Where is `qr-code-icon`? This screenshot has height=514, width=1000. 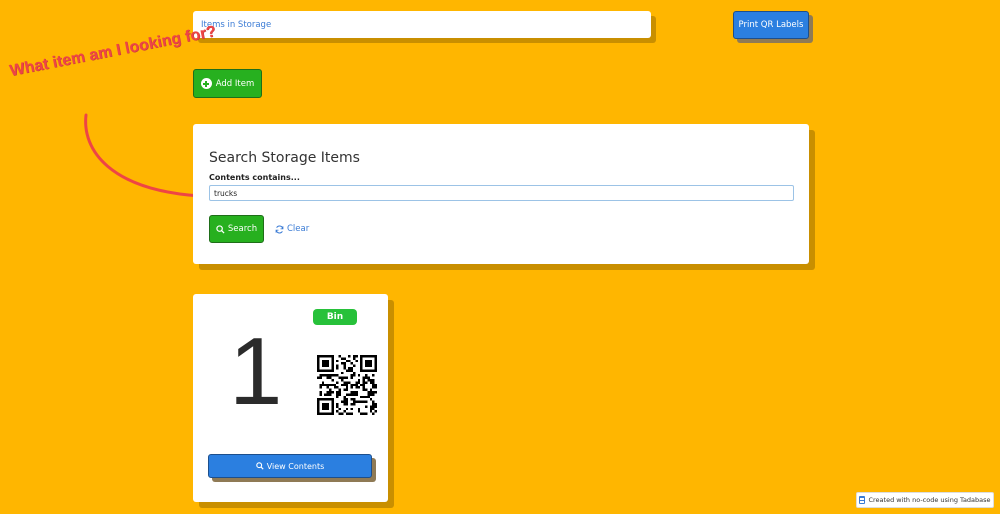 qr-code-icon is located at coordinates (347, 385).